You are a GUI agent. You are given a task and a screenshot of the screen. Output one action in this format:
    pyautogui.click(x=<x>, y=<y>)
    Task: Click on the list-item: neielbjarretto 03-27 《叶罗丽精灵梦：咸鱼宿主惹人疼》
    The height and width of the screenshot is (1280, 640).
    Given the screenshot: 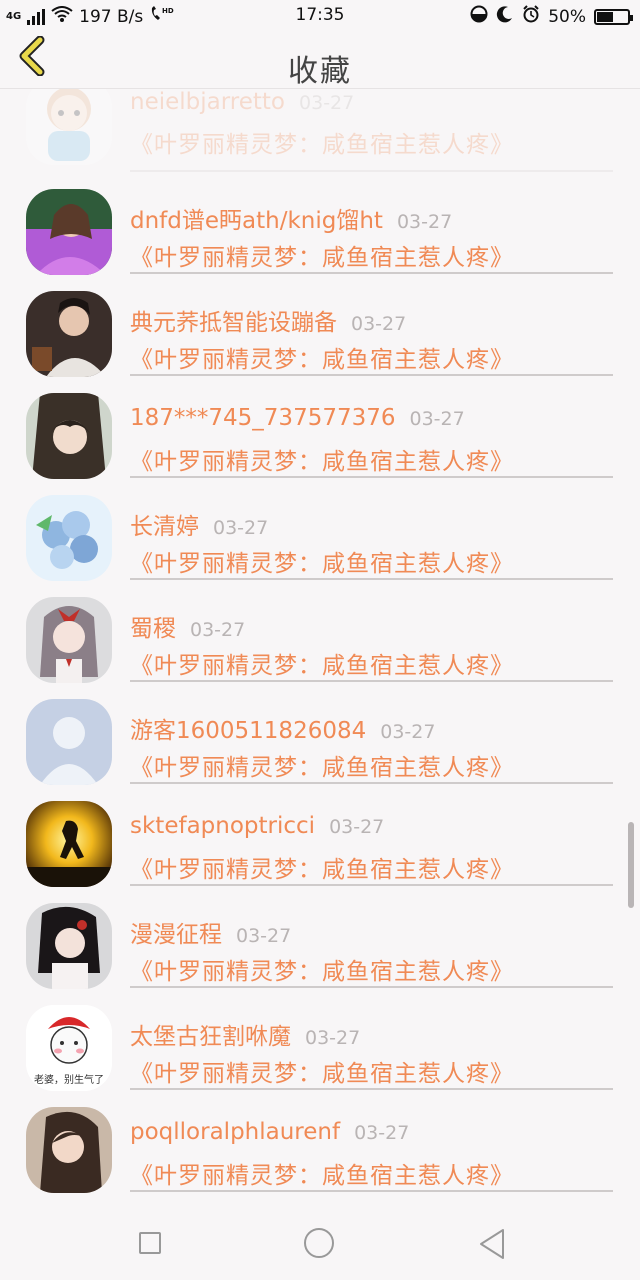 What is the action you would take?
    pyautogui.click(x=320, y=135)
    